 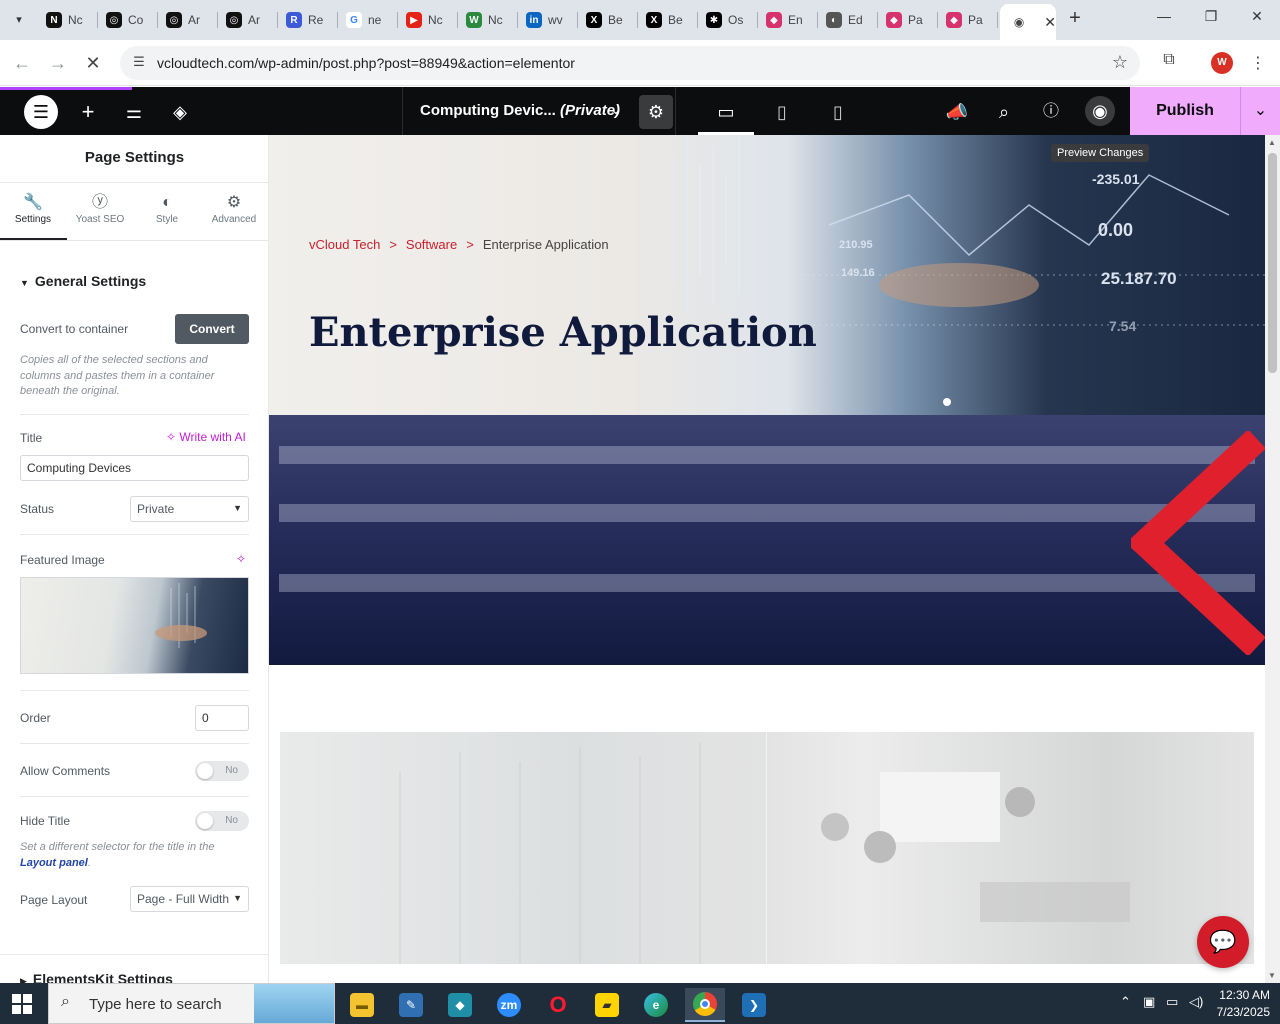 I want to click on help-icon: ⓘ, so click(x=1051, y=112).